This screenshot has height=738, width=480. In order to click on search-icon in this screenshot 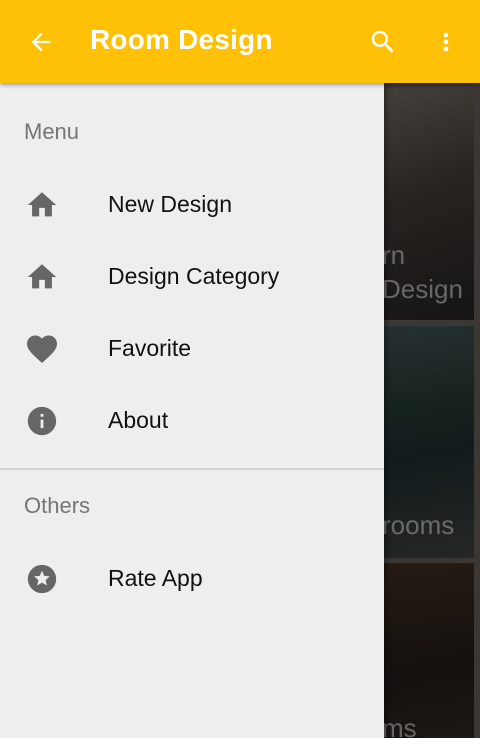, I will do `click(382, 41)`.